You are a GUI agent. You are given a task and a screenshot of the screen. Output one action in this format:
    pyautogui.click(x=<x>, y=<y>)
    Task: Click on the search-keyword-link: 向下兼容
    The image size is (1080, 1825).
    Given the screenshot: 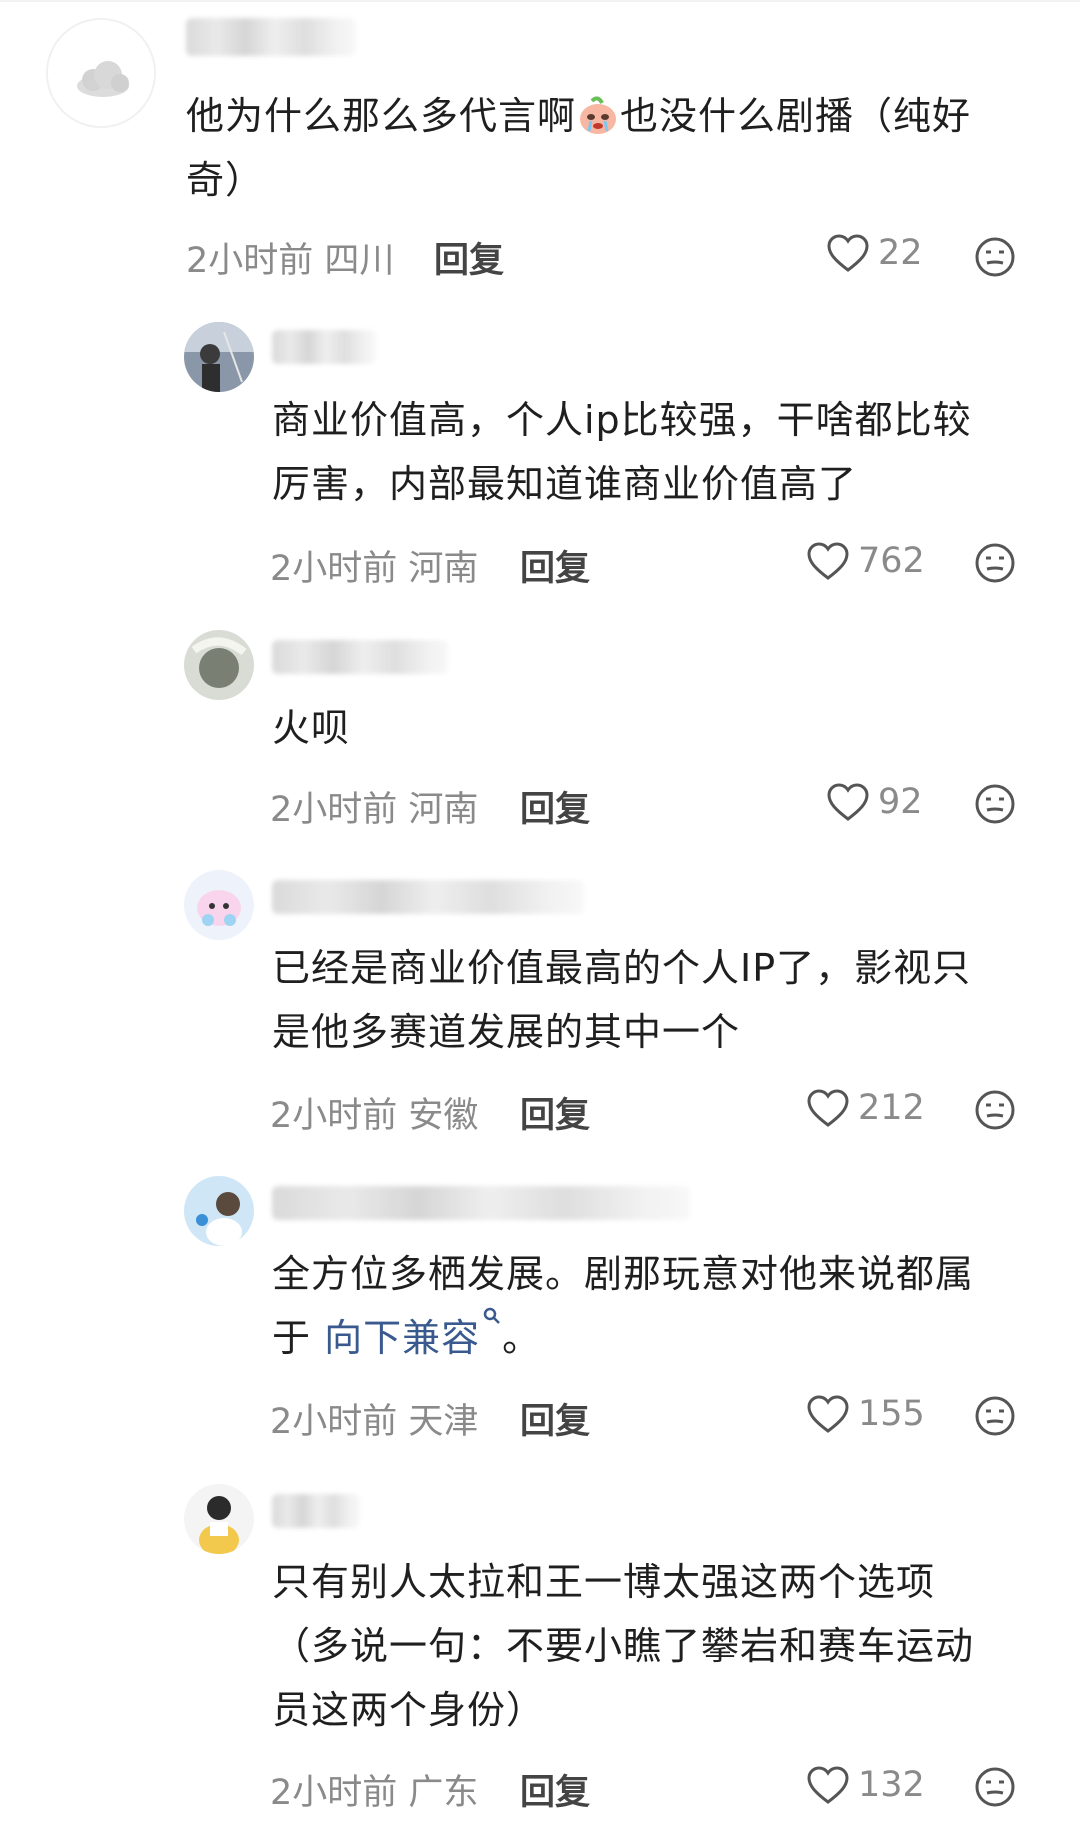 What is the action you would take?
    pyautogui.click(x=413, y=1333)
    